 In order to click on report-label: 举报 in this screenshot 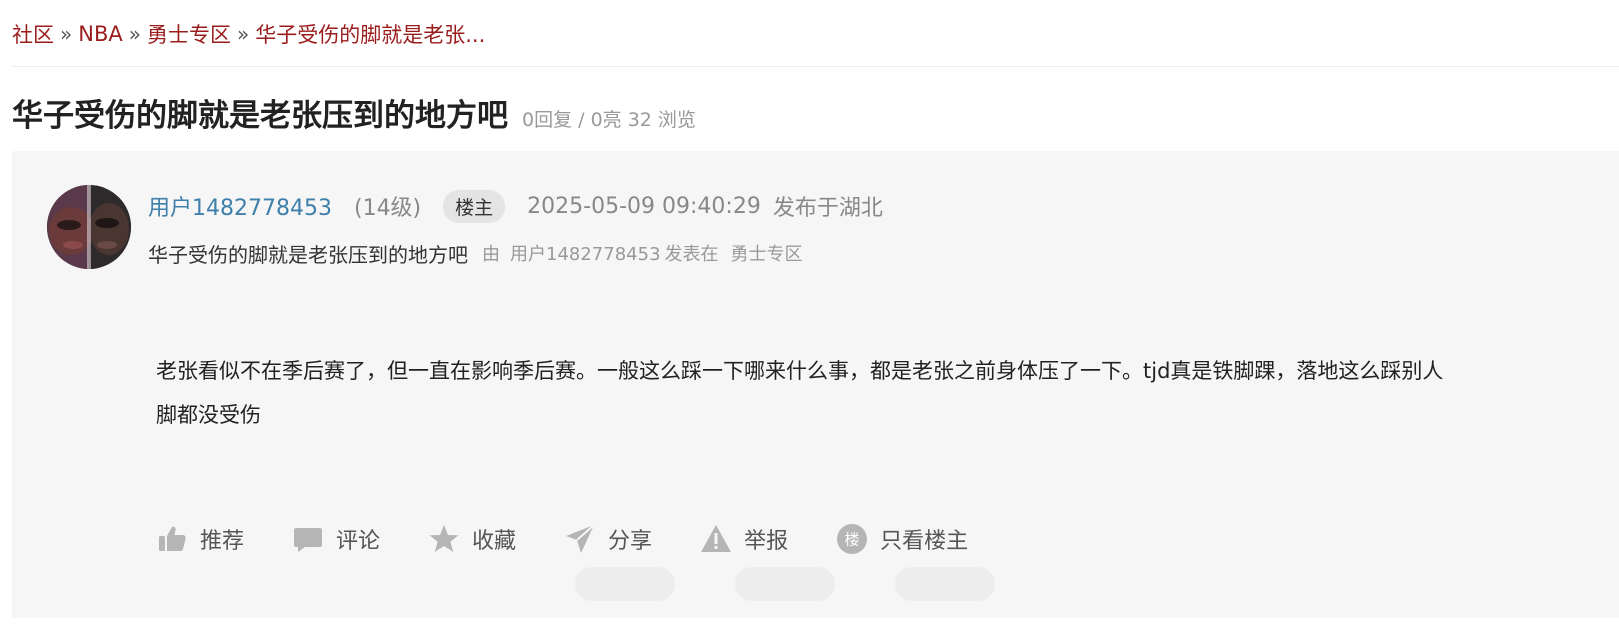, I will do `click(766, 541)`.